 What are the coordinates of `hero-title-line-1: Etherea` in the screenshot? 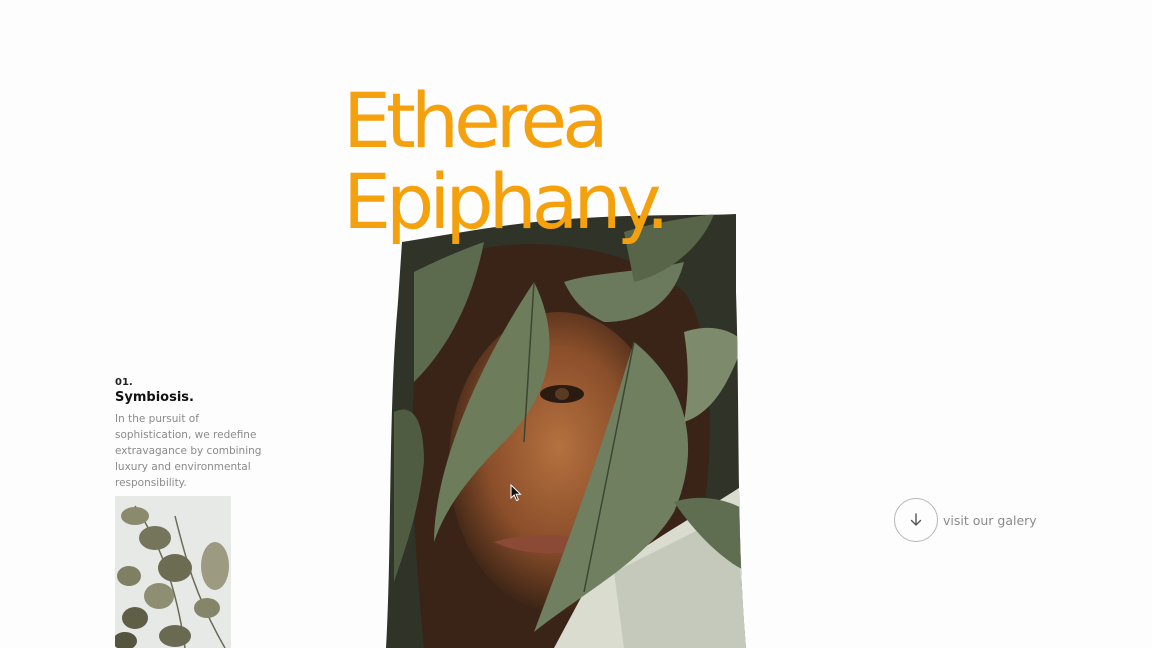 It's located at (476, 120).